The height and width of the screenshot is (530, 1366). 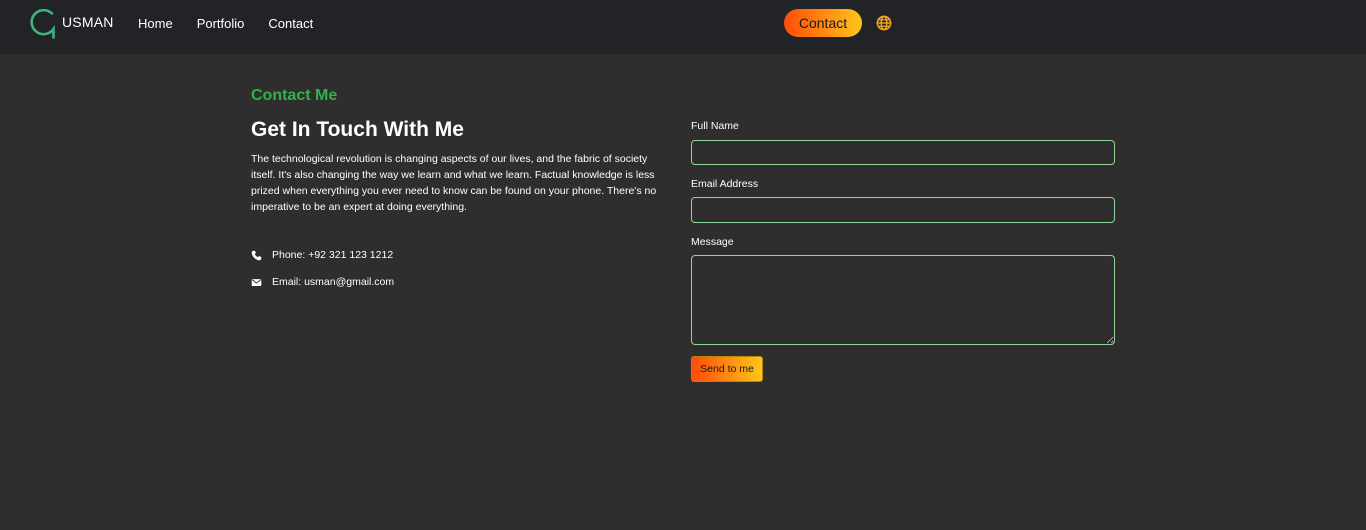 What do you see at coordinates (256, 282) in the screenshot?
I see `envelope-icon` at bounding box center [256, 282].